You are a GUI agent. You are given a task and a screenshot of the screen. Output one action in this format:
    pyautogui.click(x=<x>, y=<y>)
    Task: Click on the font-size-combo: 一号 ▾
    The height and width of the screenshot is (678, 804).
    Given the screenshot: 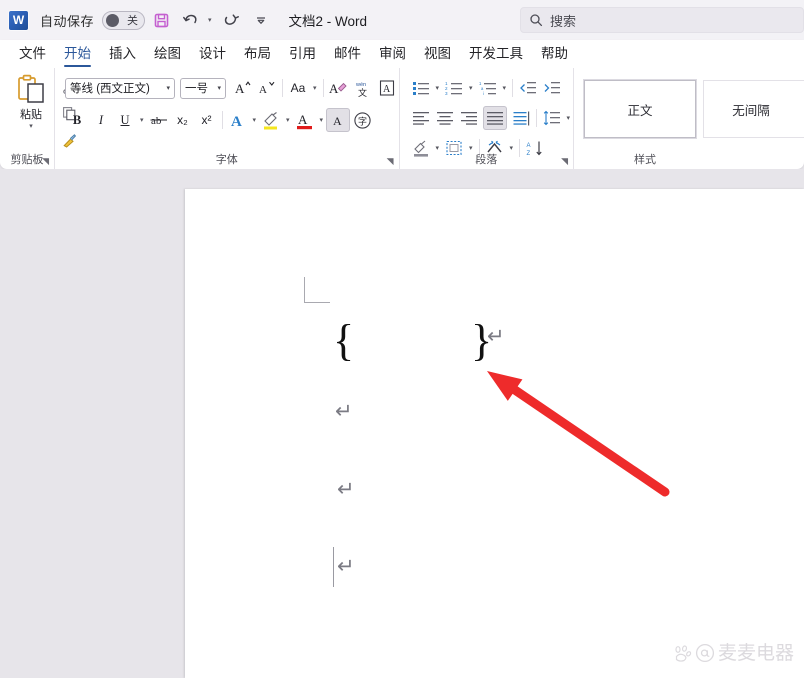 What is the action you would take?
    pyautogui.click(x=203, y=88)
    